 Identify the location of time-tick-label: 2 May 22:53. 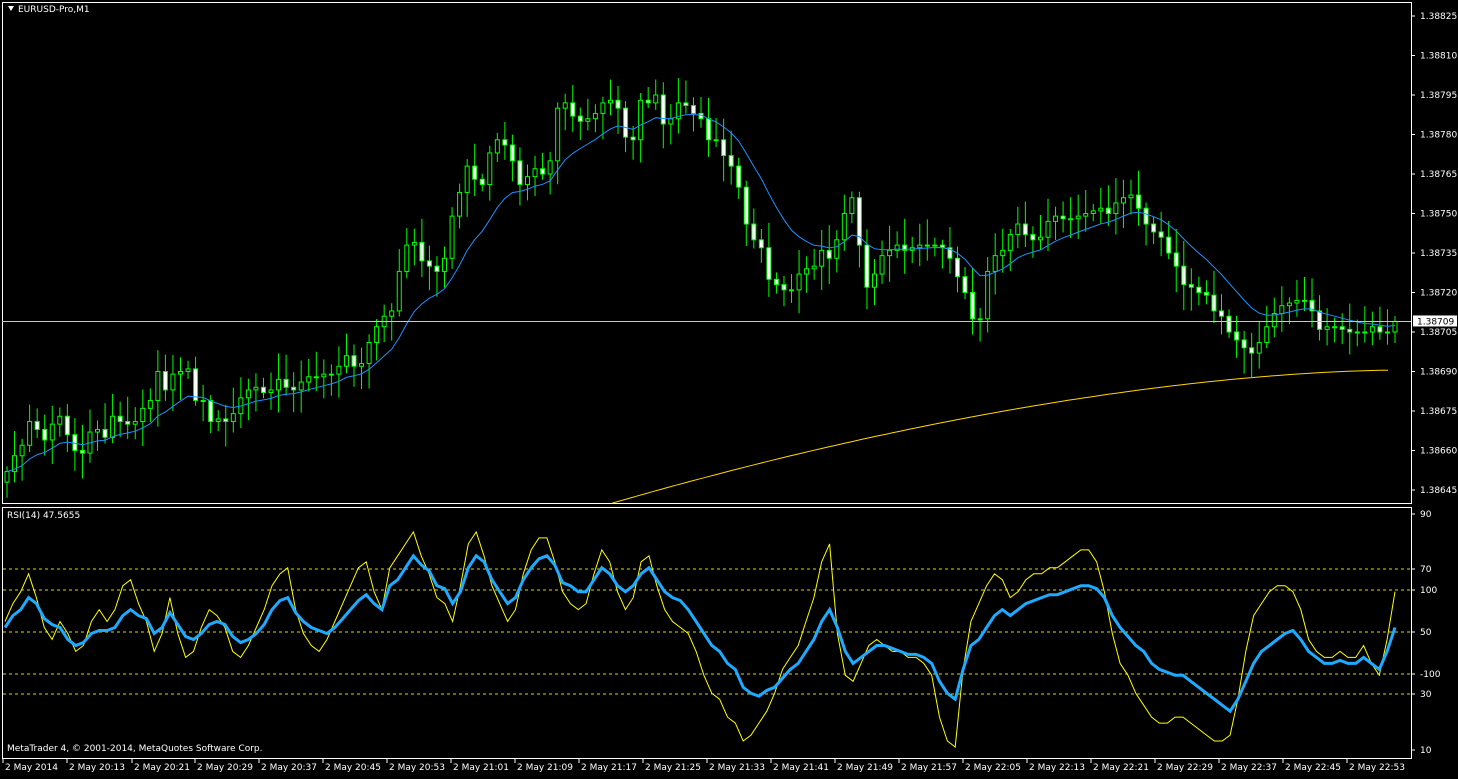
(1377, 768).